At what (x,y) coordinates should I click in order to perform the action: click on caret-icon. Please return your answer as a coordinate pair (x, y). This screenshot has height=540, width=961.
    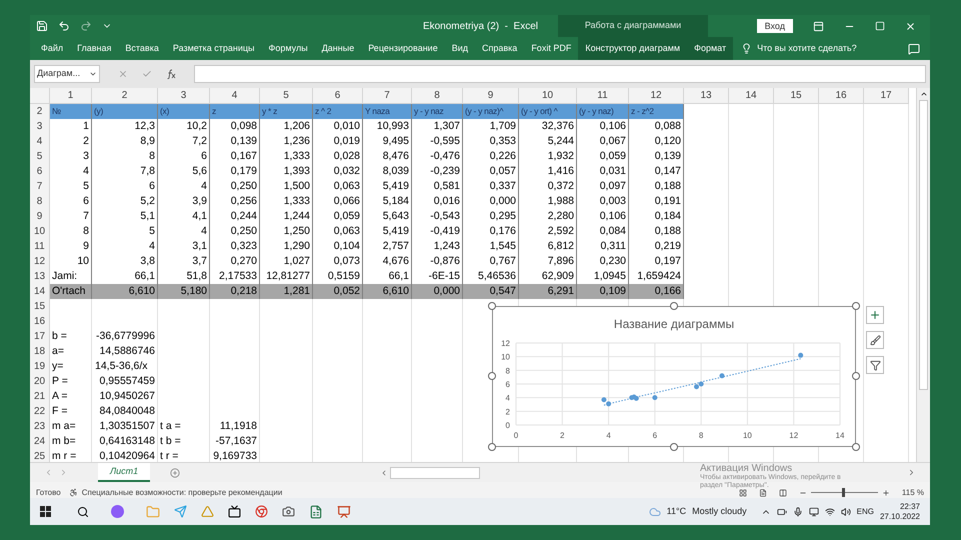
    Looking at the image, I should click on (93, 74).